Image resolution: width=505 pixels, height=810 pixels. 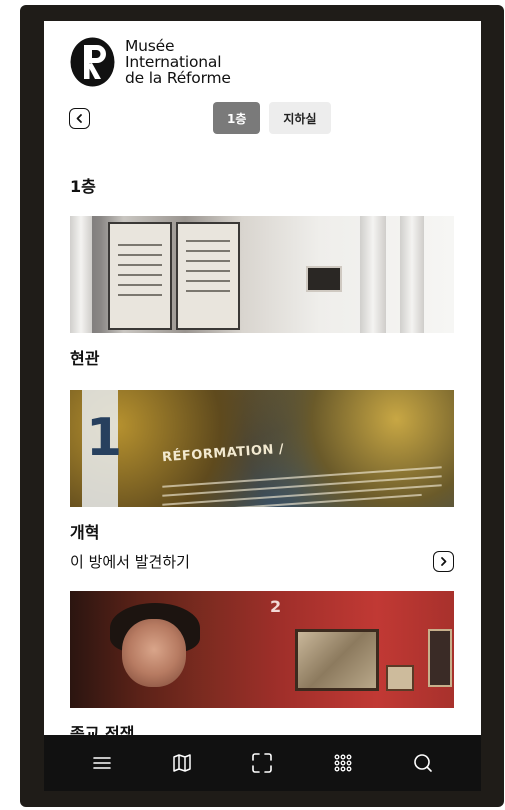 I want to click on vitrine-decor, so click(x=324, y=279).